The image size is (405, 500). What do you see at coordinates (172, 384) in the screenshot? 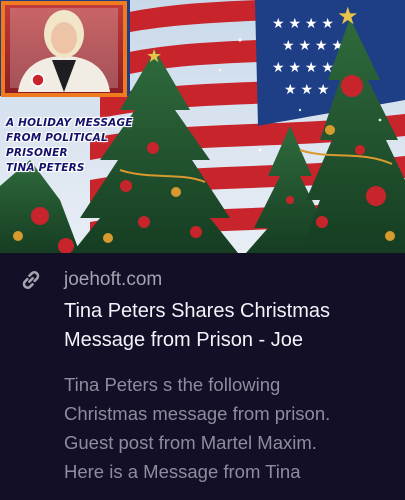
I see `excerpt-line: Tina Peters s the following` at bounding box center [172, 384].